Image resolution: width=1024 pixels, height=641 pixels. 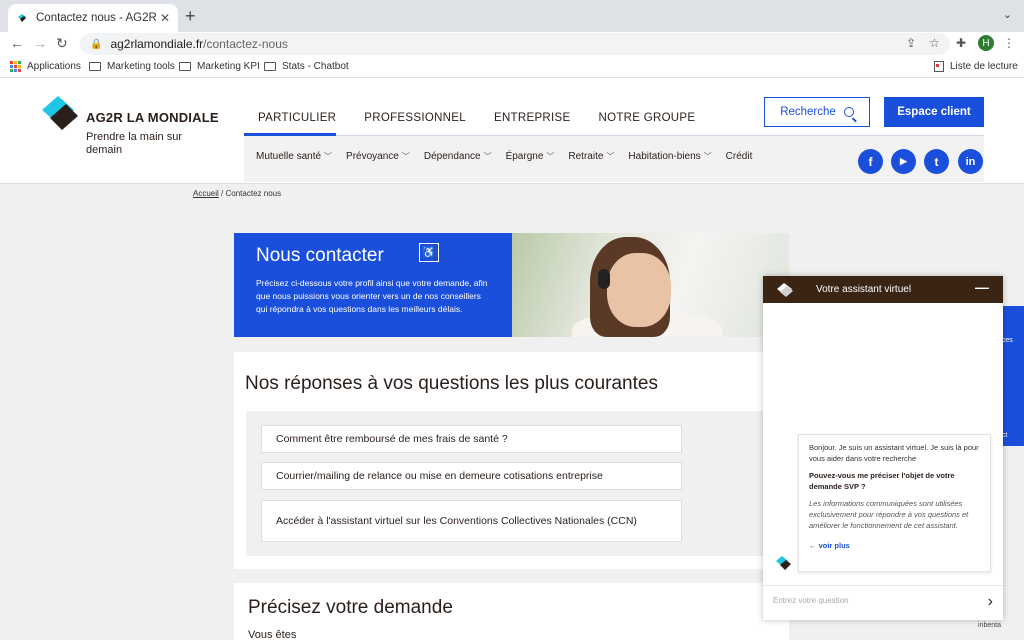 I want to click on subnav-item: Prévoyance ﹀, so click(x=378, y=156).